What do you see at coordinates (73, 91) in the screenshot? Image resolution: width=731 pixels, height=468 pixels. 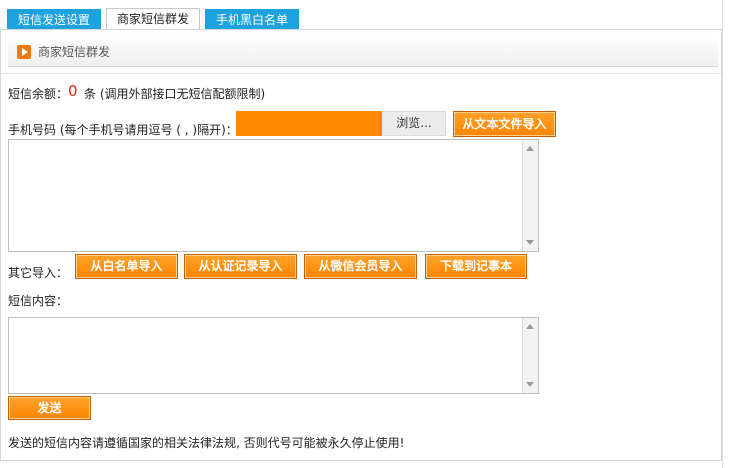 I see `balance-value: 0` at bounding box center [73, 91].